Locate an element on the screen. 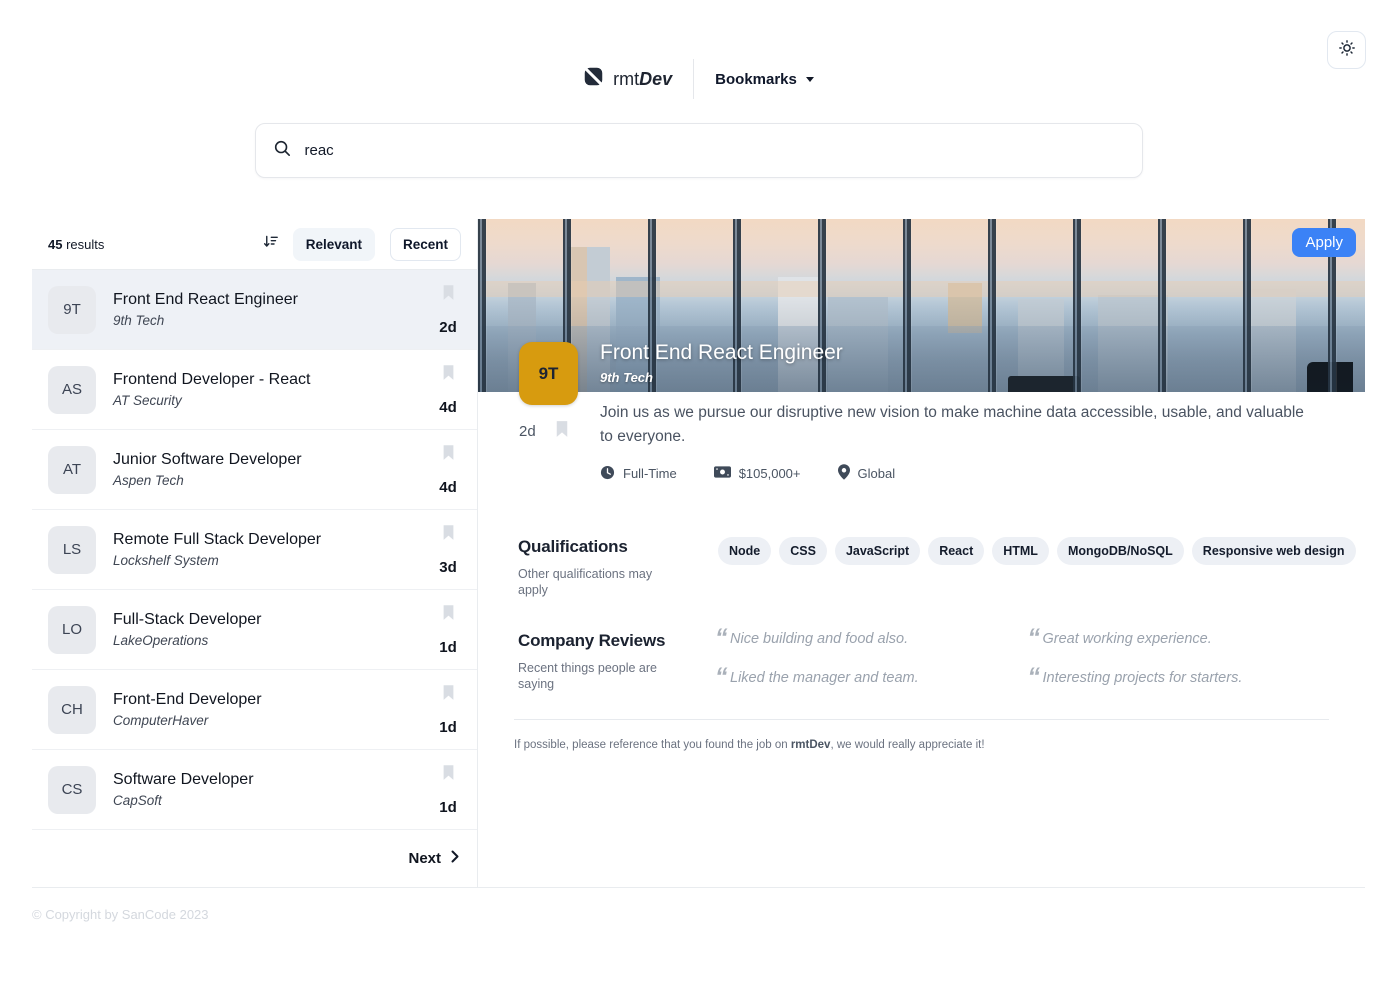 The width and height of the screenshot is (1397, 996). brand-text: rmtDev is located at coordinates (642, 79).